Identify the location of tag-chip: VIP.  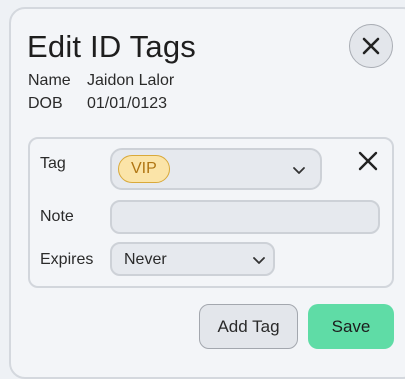
(144, 169).